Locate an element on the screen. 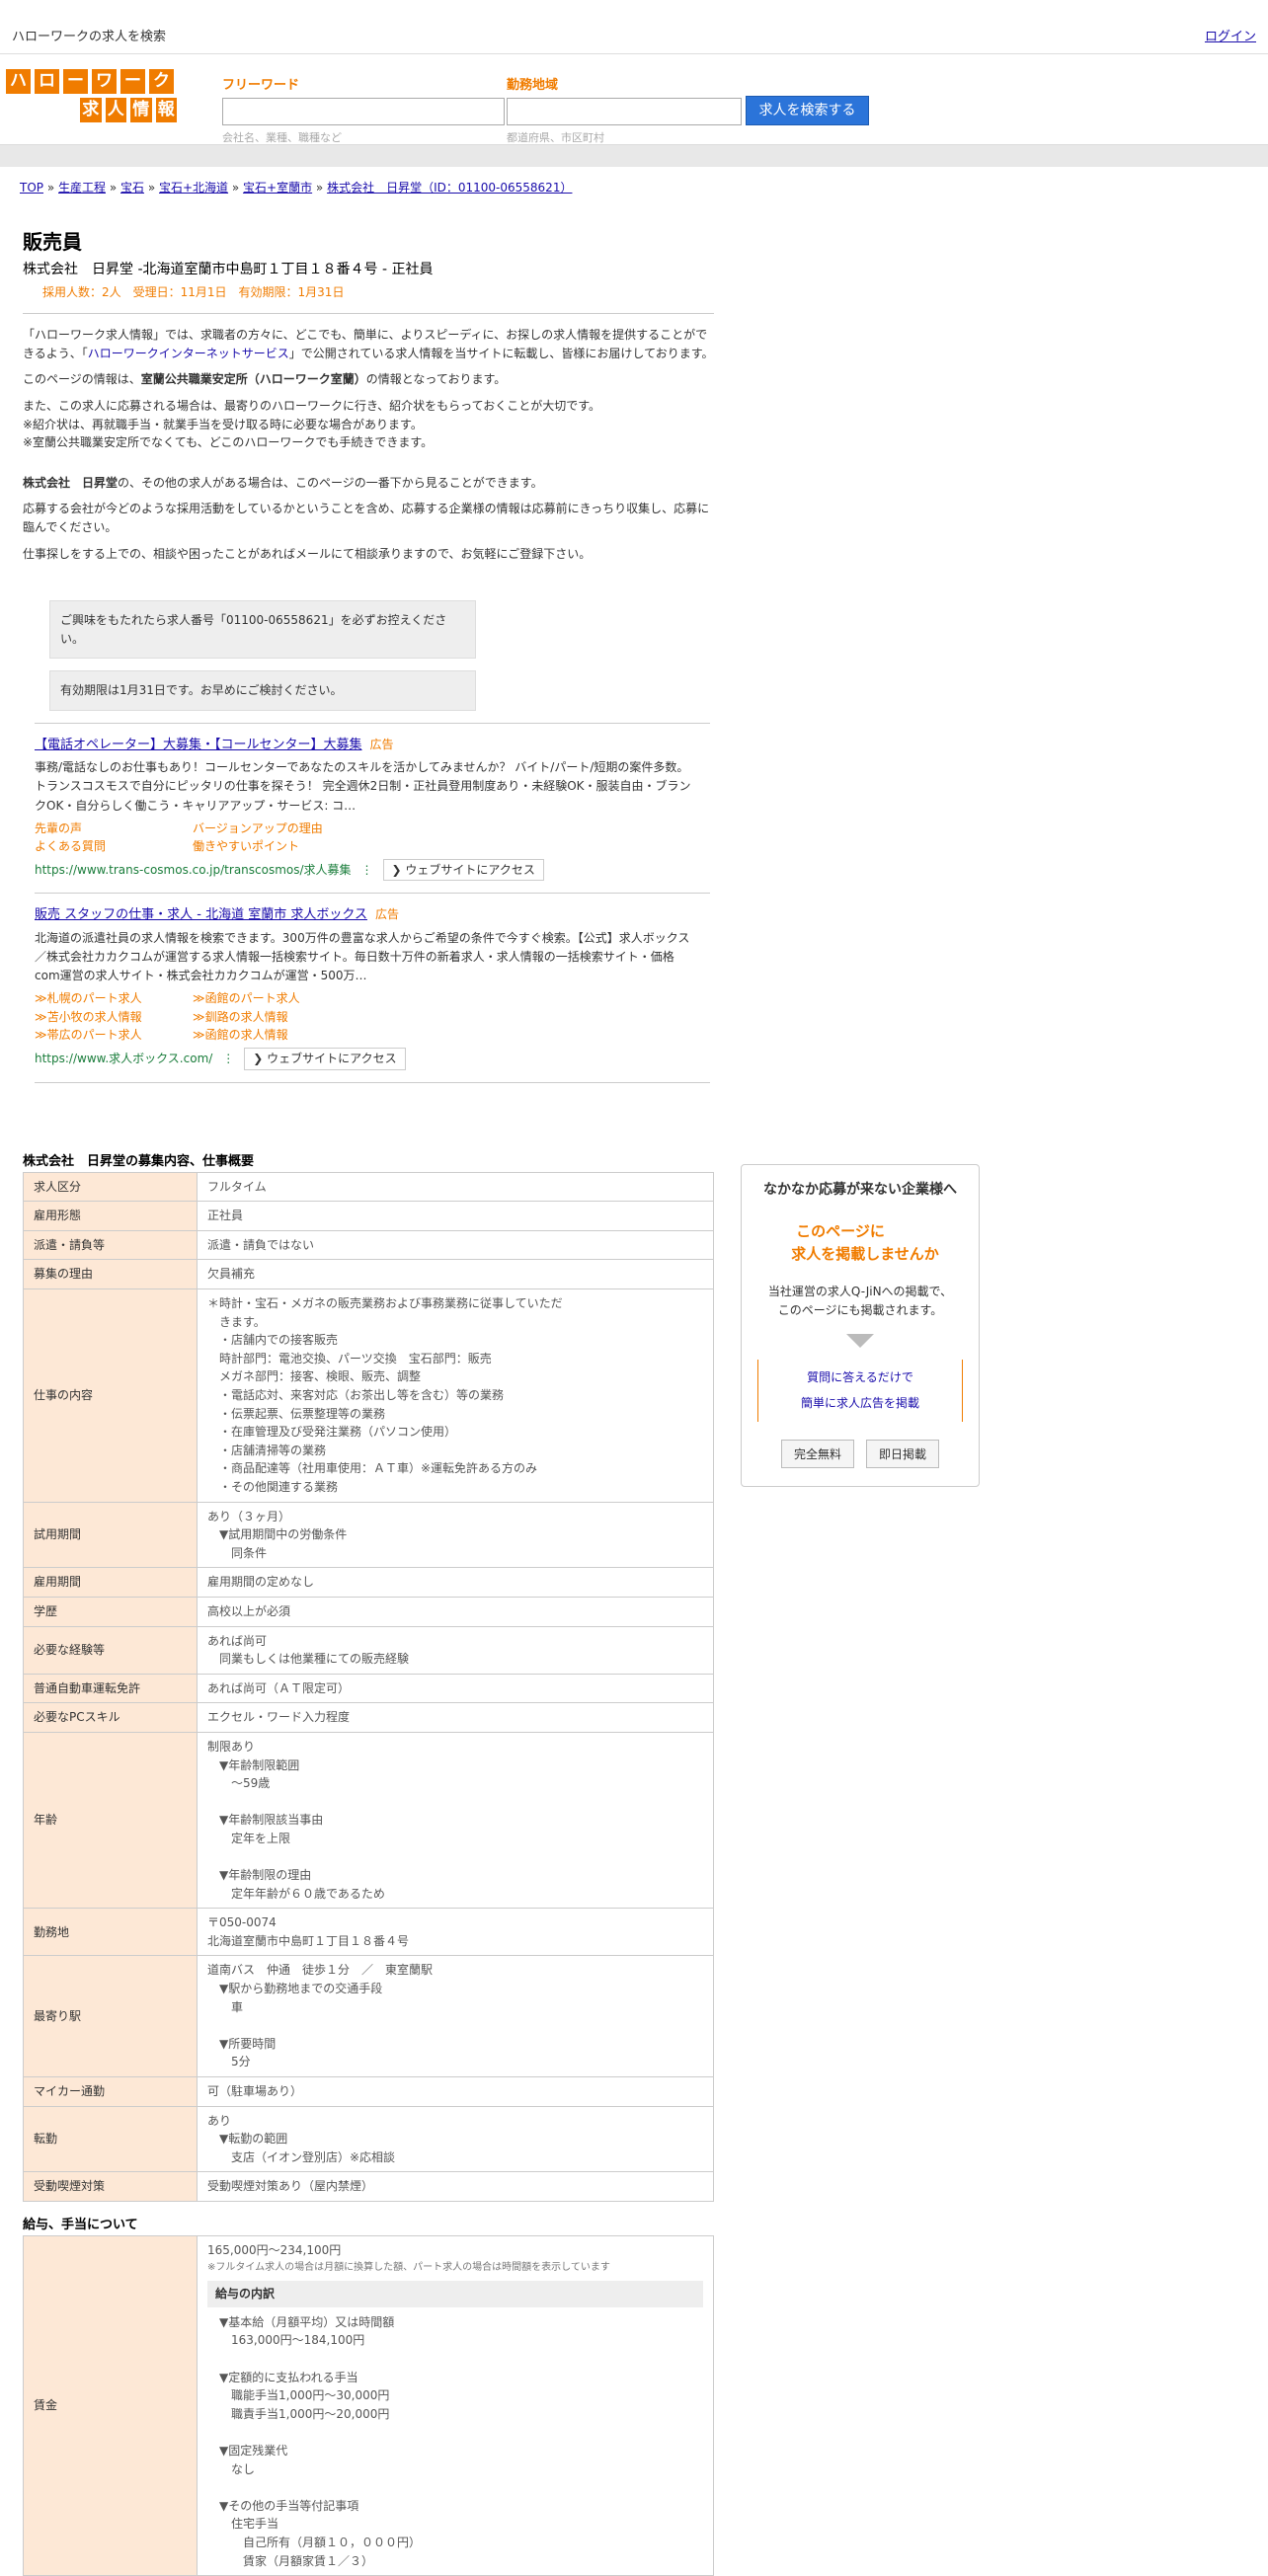 Image resolution: width=1268 pixels, height=2576 pixels. hellowork-logo: ハローワーク 求人情報 is located at coordinates (91, 95).